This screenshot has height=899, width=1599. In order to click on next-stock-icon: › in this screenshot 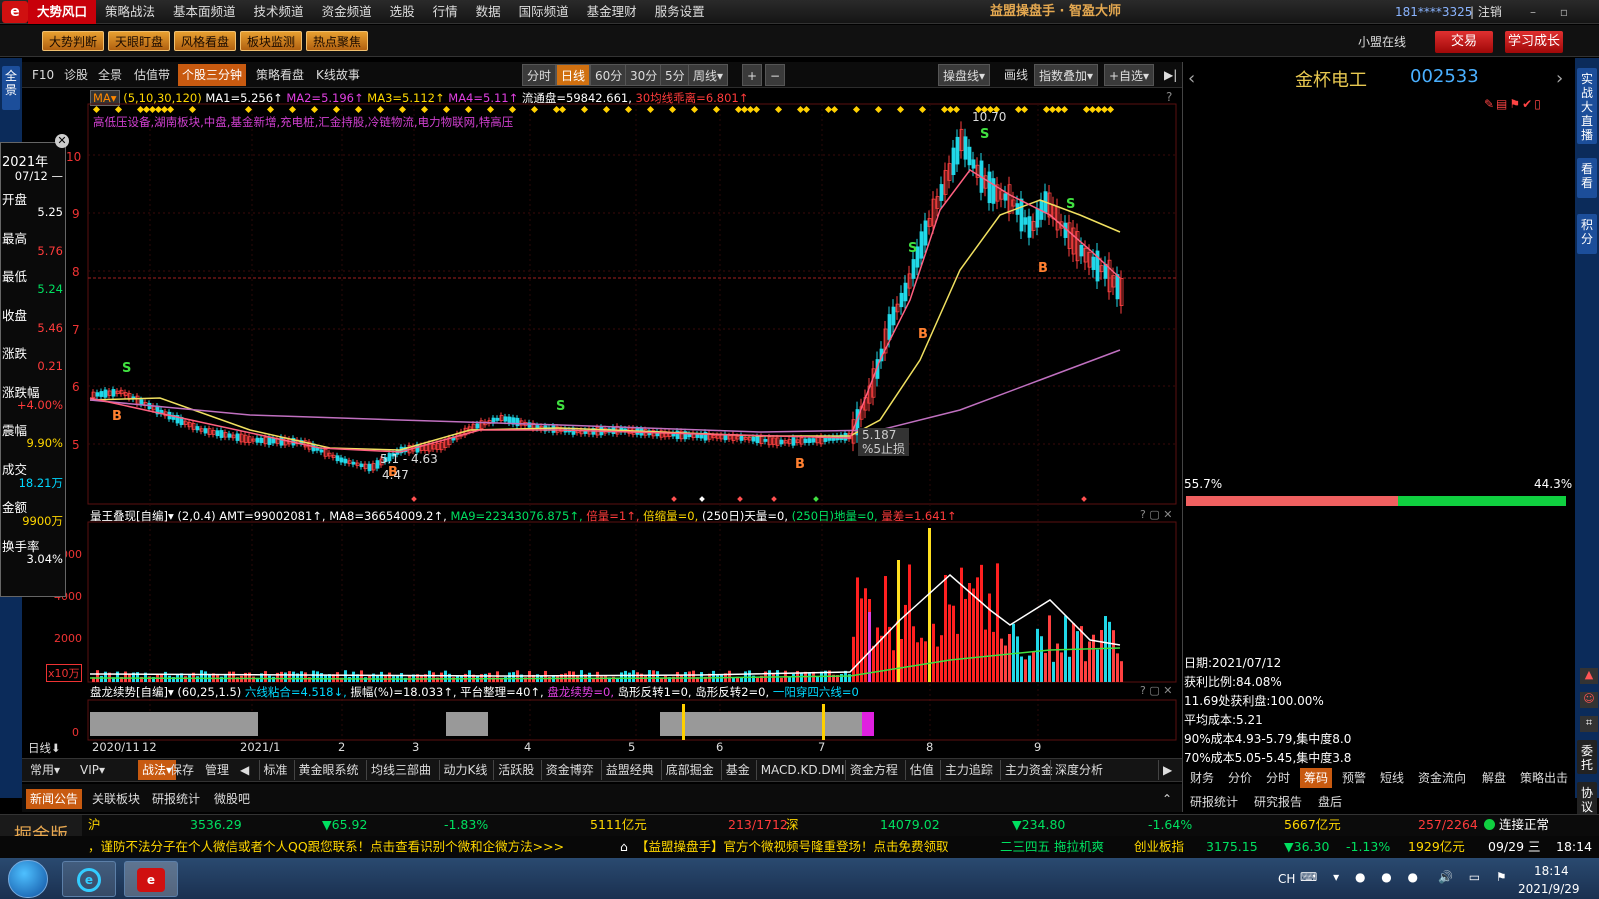, I will do `click(1559, 78)`.